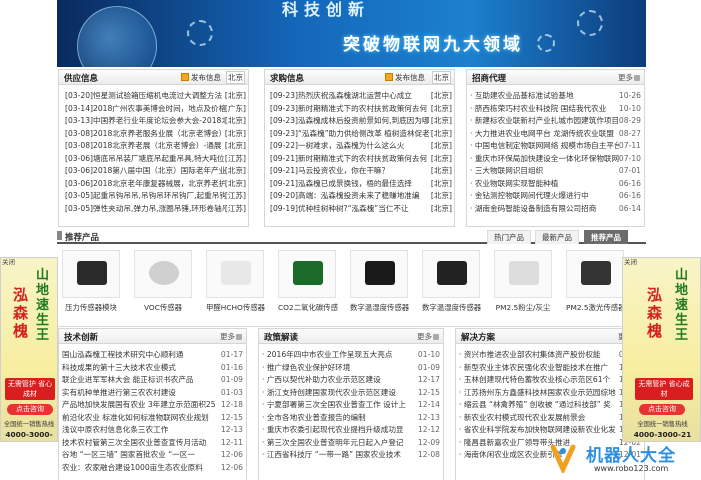 The image size is (701, 480). I want to click on list-item: [09-23]新时期精准式下的农村扶贫政策何去何 [北京], so click(362, 108).